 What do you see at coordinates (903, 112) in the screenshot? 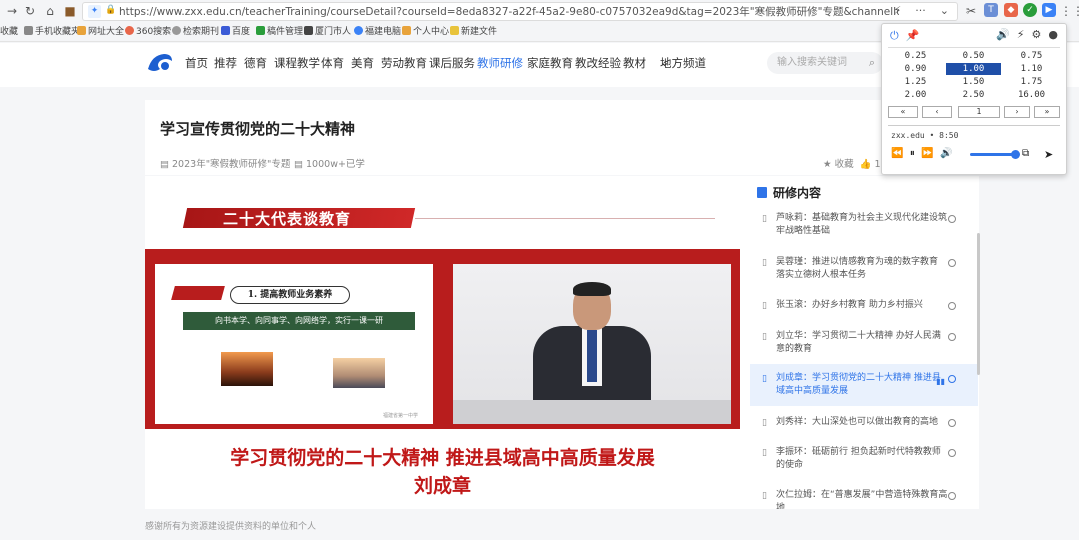
I see `first-page-button: «` at bounding box center [903, 112].